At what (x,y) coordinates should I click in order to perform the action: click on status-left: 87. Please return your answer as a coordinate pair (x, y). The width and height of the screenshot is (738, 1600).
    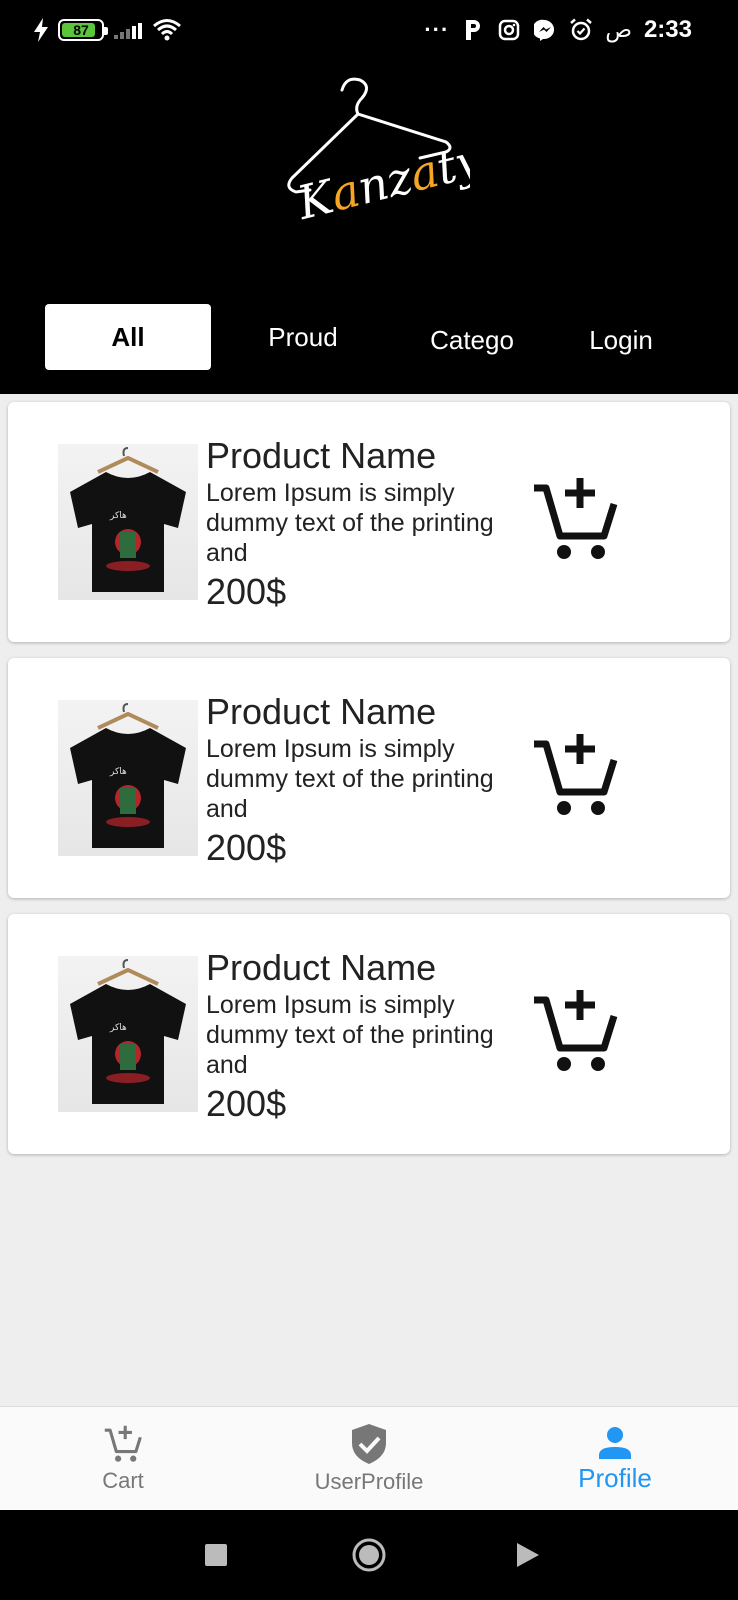
    Looking at the image, I should click on (108, 30).